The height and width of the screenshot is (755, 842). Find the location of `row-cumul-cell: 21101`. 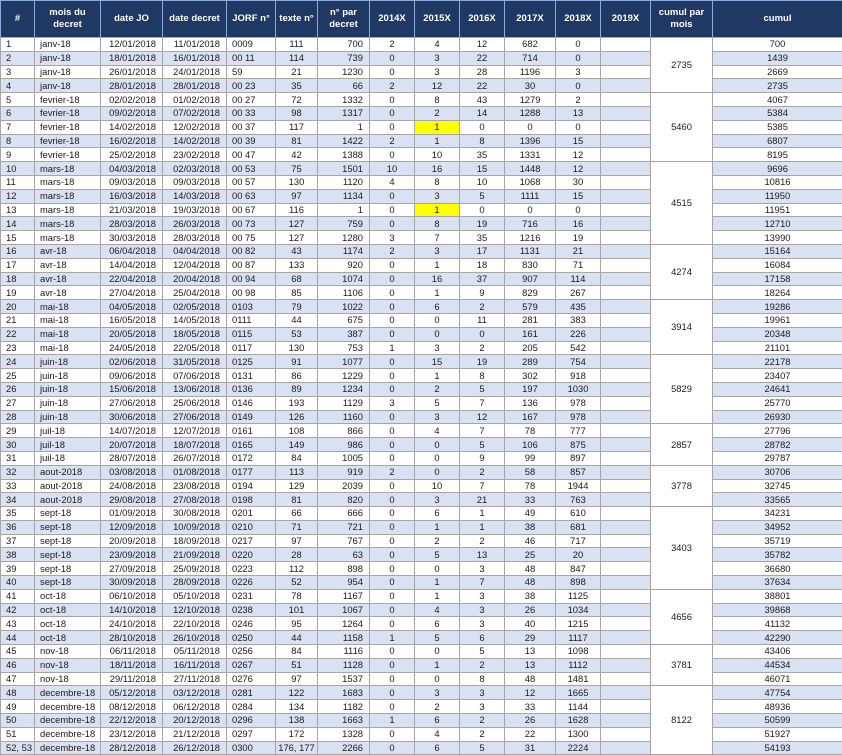

row-cumul-cell: 21101 is located at coordinates (777, 348).